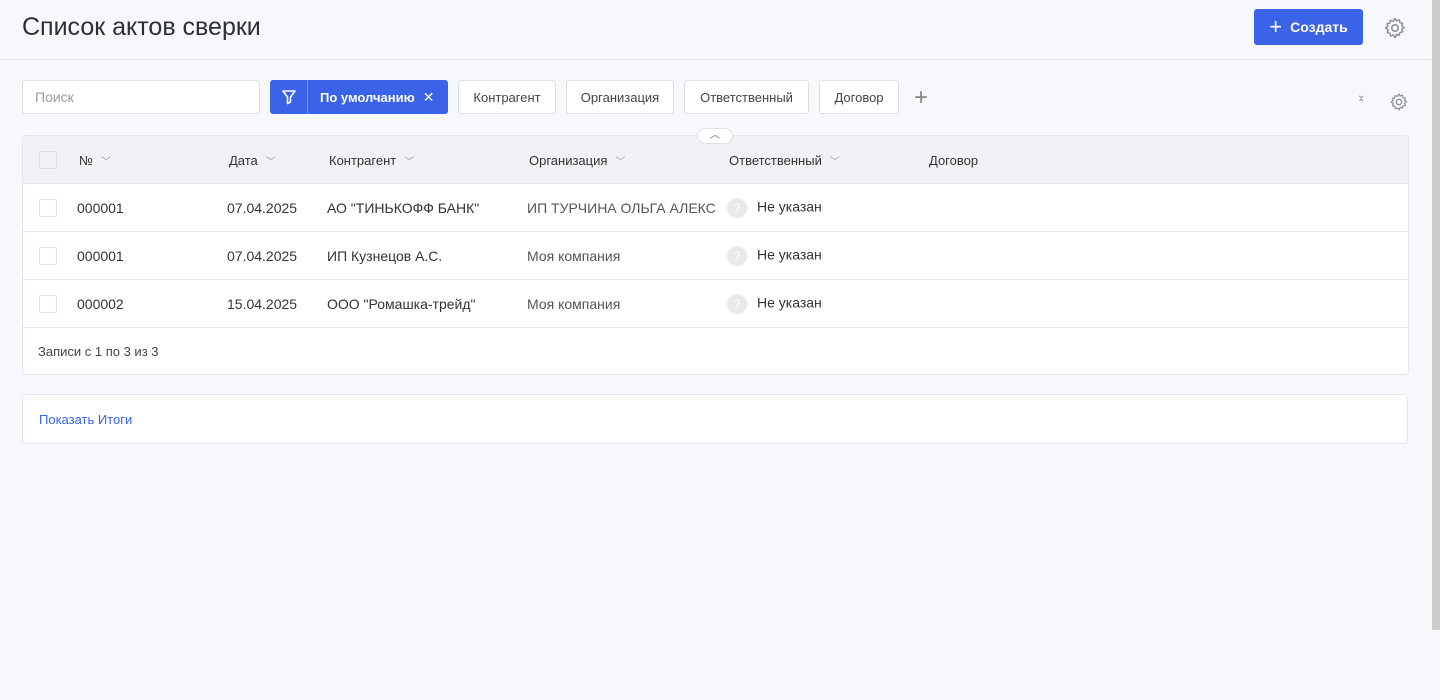 The image size is (1440, 700). What do you see at coordinates (262, 304) in the screenshot?
I see `cell-date: 15.04.2025` at bounding box center [262, 304].